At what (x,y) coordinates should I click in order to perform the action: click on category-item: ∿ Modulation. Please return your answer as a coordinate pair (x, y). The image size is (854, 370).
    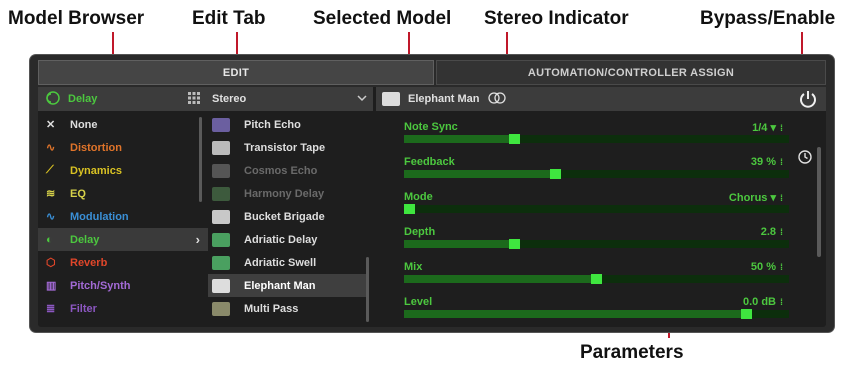
    Looking at the image, I should click on (123, 216).